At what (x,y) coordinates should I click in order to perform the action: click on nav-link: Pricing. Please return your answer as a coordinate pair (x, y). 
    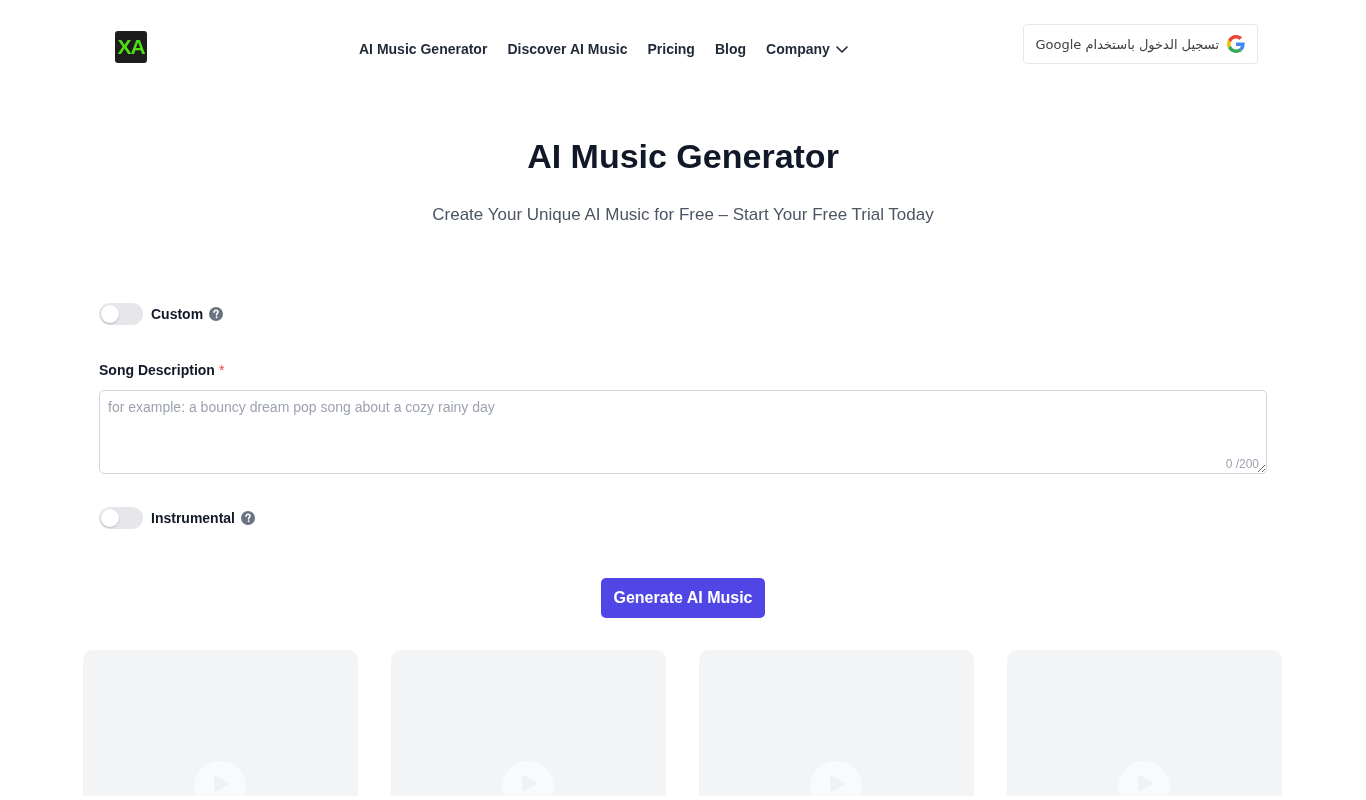
    Looking at the image, I should click on (671, 49).